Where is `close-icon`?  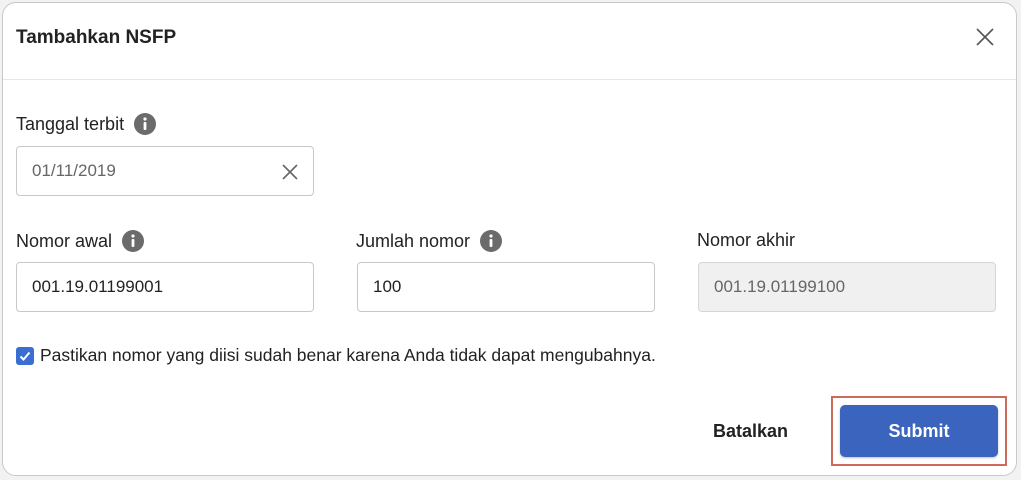
close-icon is located at coordinates (985, 37).